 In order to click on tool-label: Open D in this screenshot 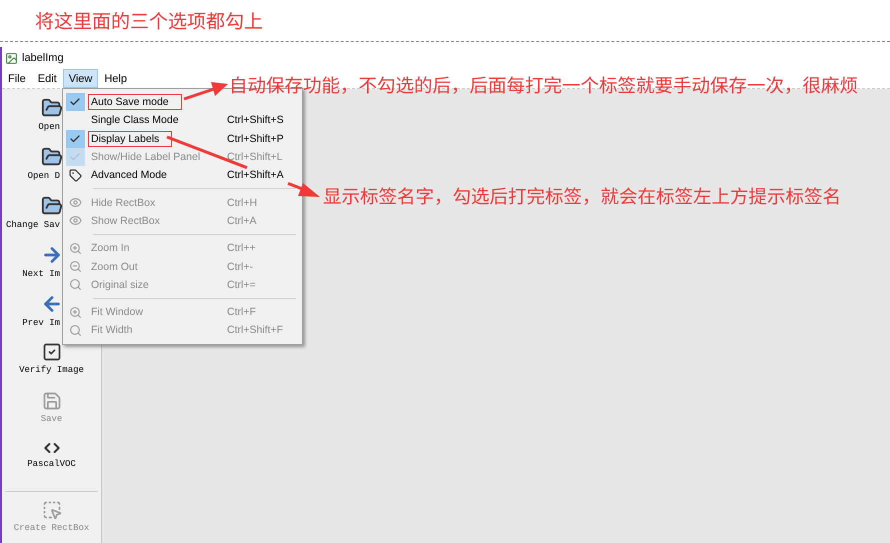, I will do `click(44, 176)`.